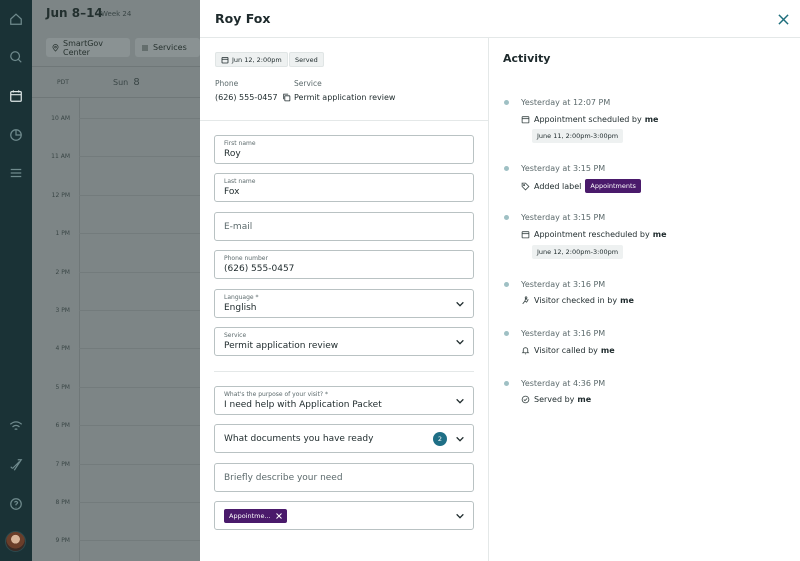  What do you see at coordinates (232, 154) in the screenshot?
I see `first-name-value: Roy` at bounding box center [232, 154].